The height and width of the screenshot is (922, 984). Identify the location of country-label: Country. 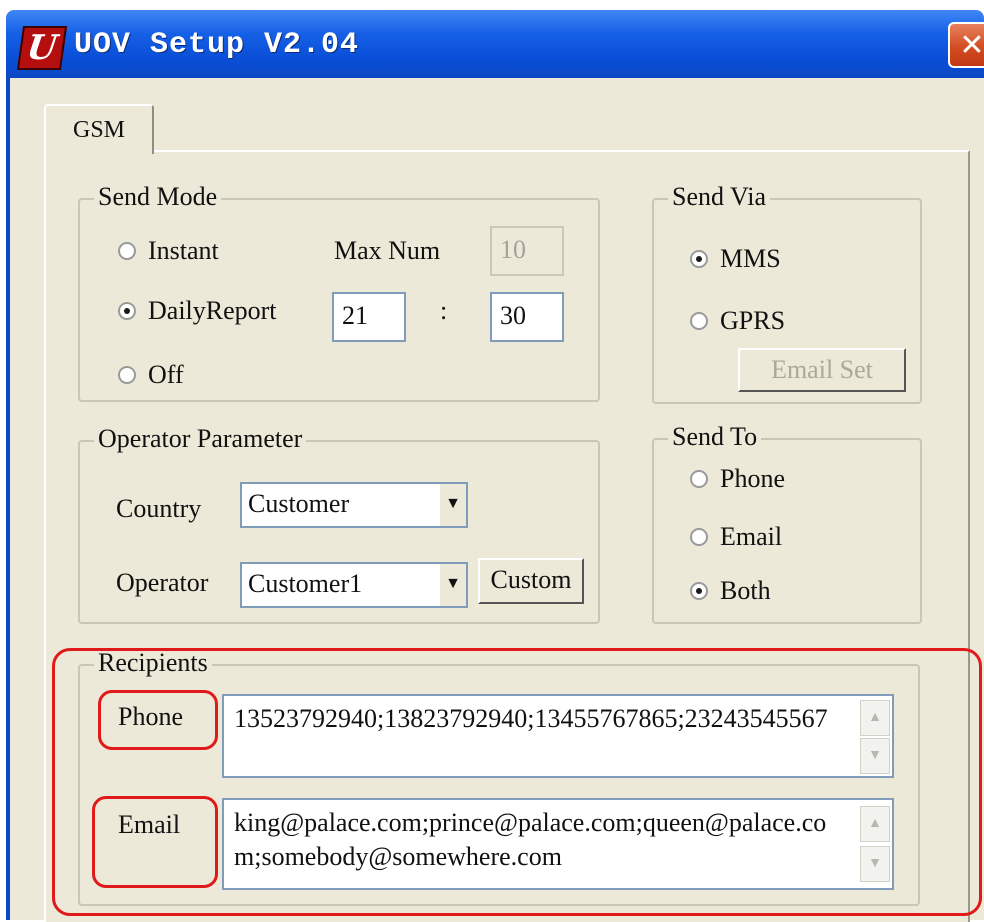
(159, 508).